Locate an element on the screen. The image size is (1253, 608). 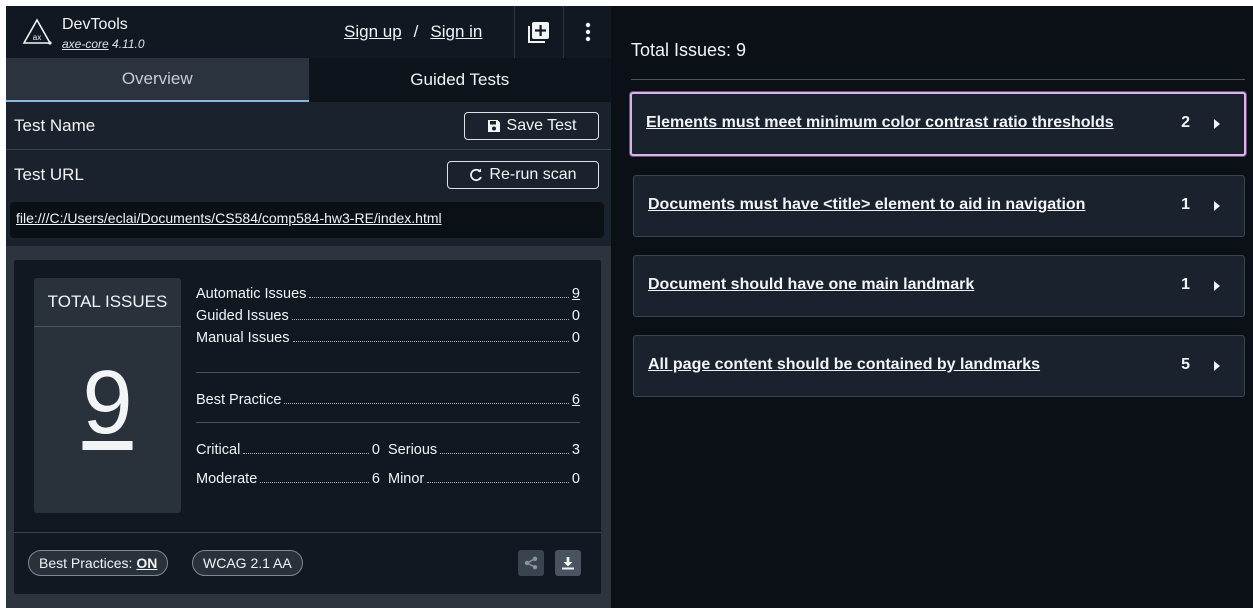
minor-count: 0 is located at coordinates (575, 479).